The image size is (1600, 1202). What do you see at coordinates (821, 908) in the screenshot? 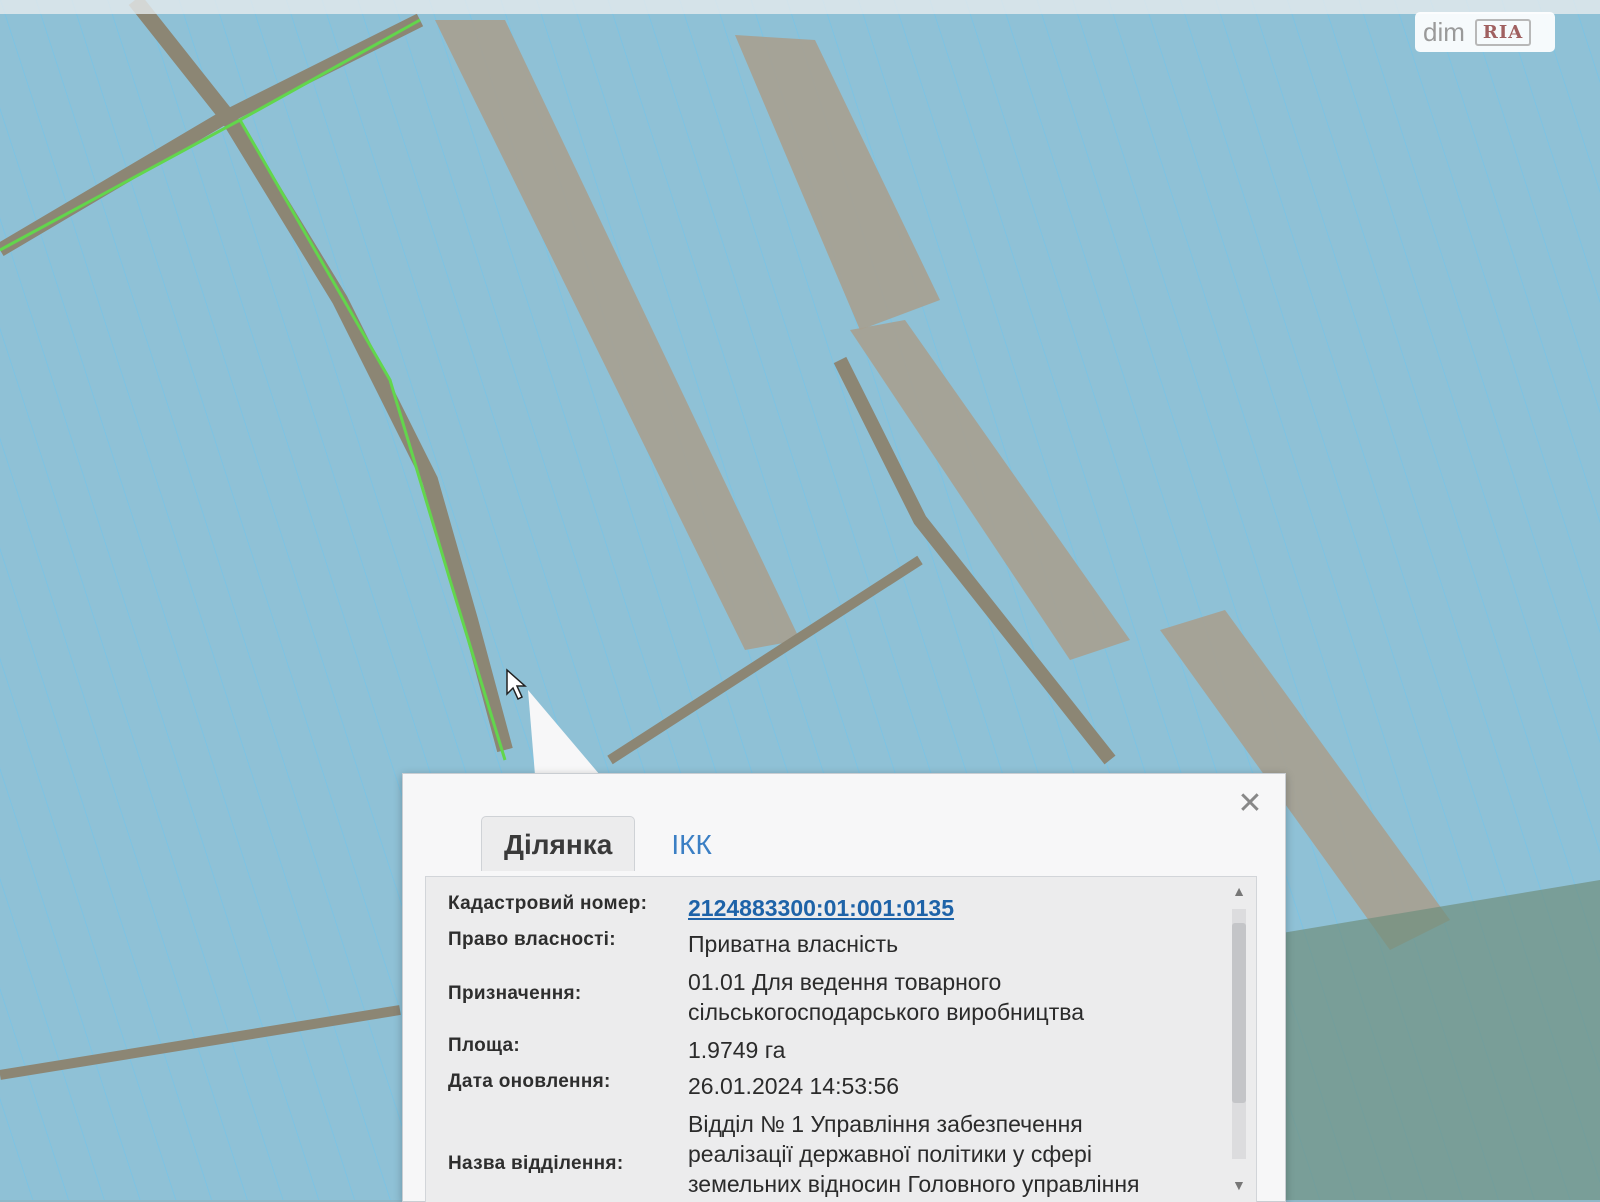
I see `cadastral-number-link: 2124883300:01:001:0135` at bounding box center [821, 908].